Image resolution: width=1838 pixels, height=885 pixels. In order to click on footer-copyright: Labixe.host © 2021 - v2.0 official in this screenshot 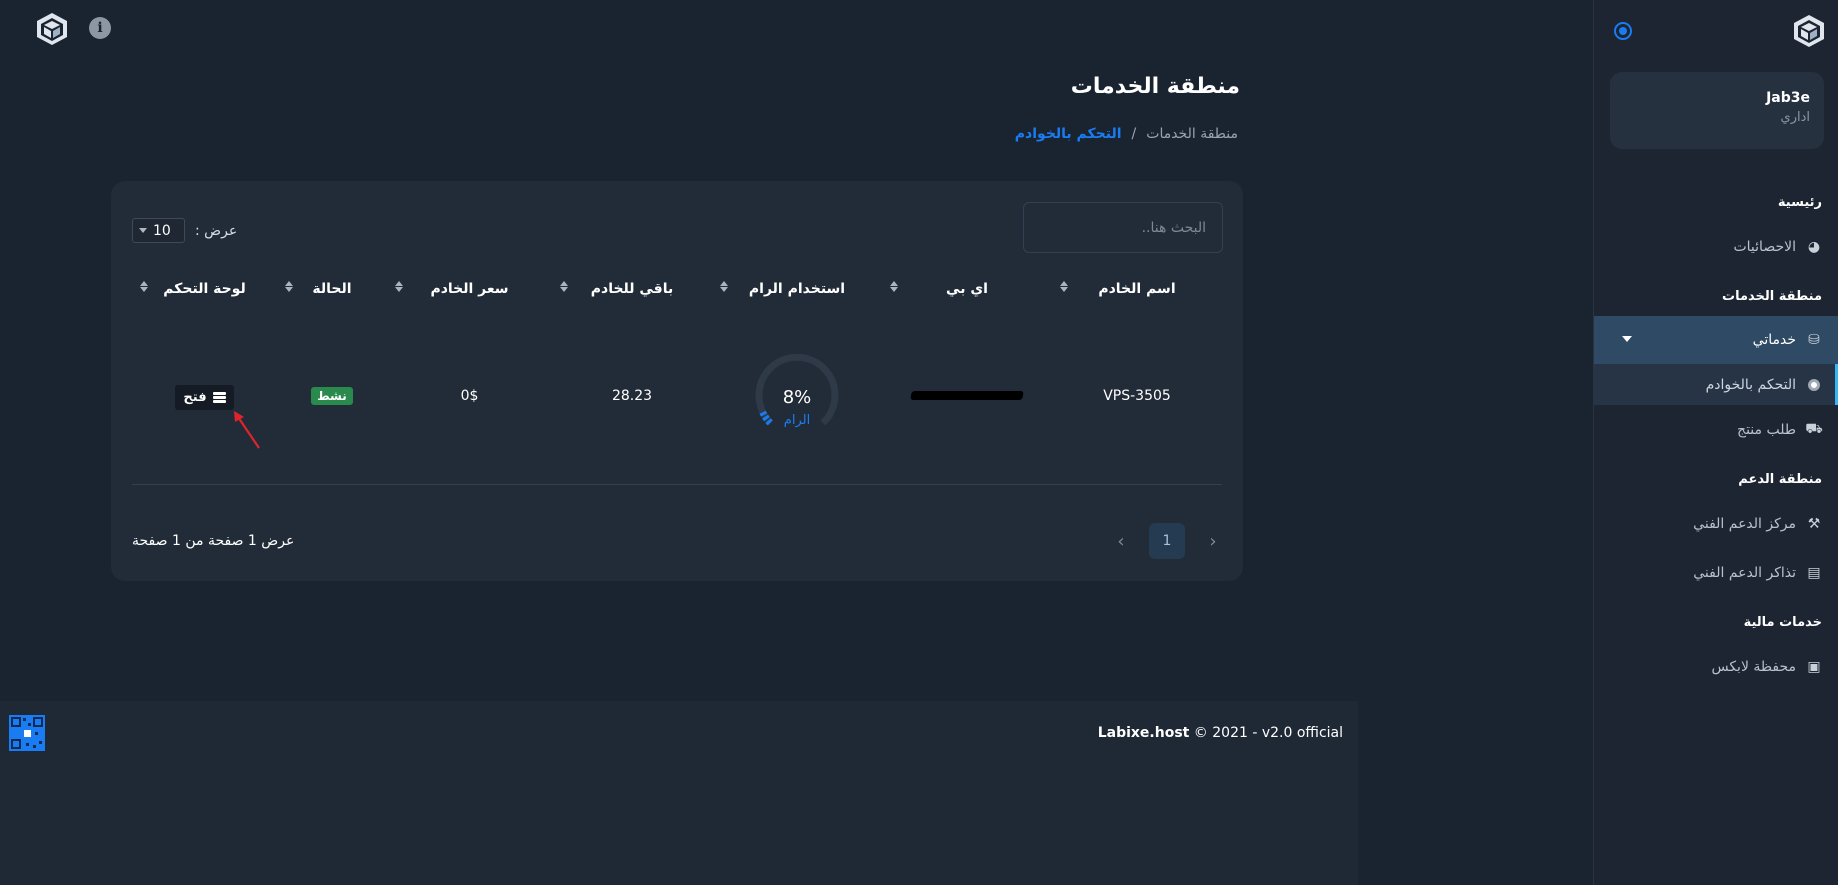, I will do `click(1220, 733)`.